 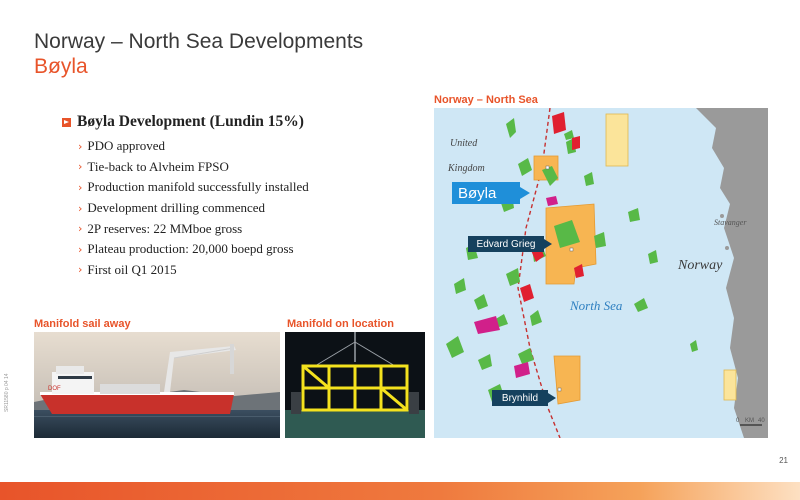 I want to click on page-title: Norway – North Sea Developments, so click(x=199, y=41).